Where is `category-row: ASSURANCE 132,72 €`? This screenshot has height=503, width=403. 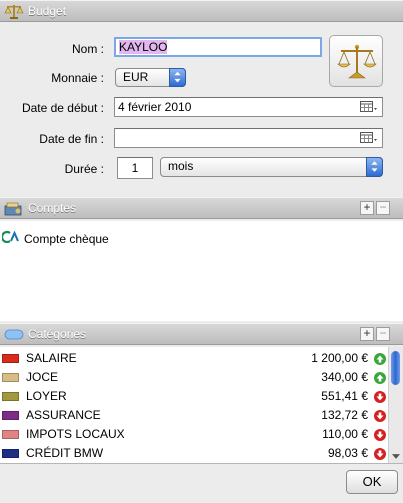 category-row: ASSURANCE 132,72 € is located at coordinates (194, 415).